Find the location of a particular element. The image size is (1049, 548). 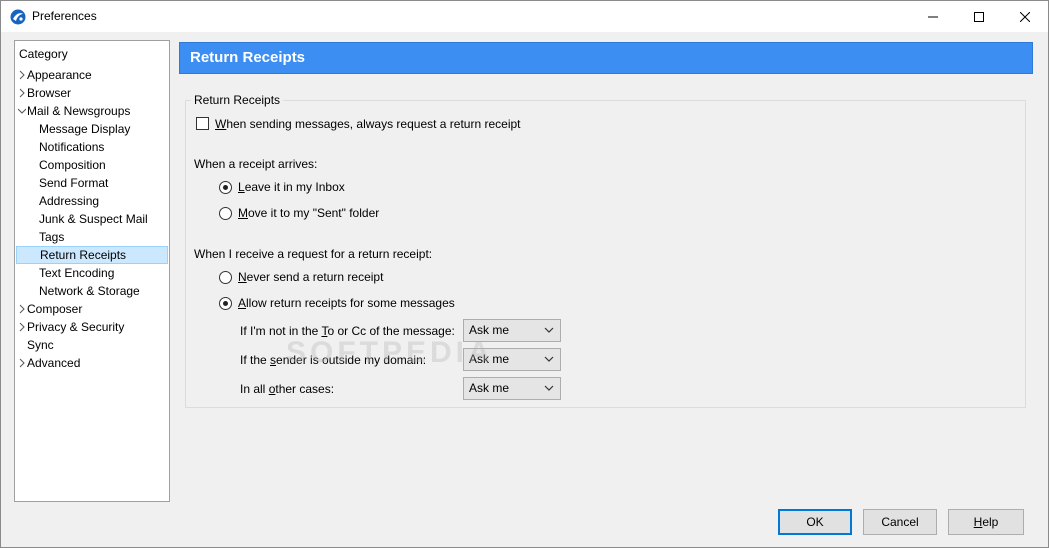

ok-button: OK is located at coordinates (815, 522).